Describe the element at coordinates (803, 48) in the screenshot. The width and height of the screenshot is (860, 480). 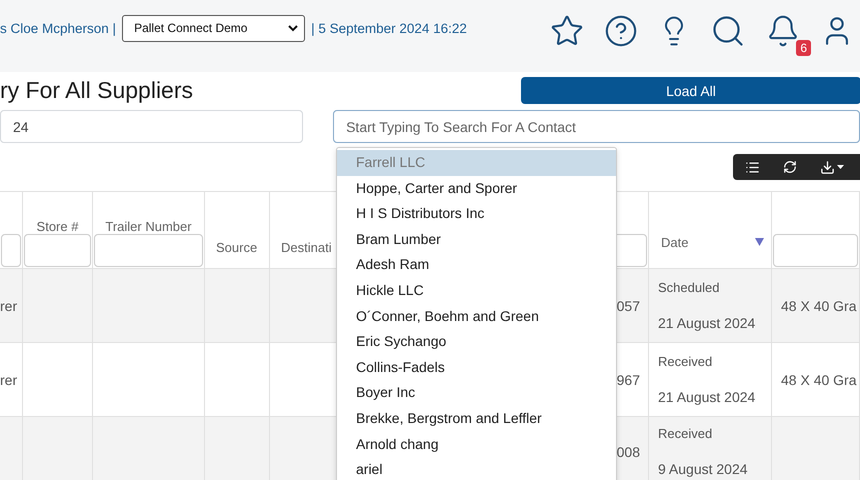
I see `notification-badge: 6` at that location.